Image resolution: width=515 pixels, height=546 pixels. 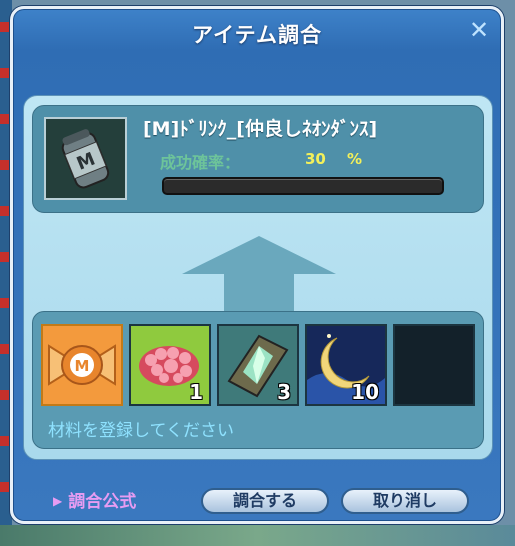 What do you see at coordinates (315, 159) in the screenshot?
I see `success-rate-value: 30` at bounding box center [315, 159].